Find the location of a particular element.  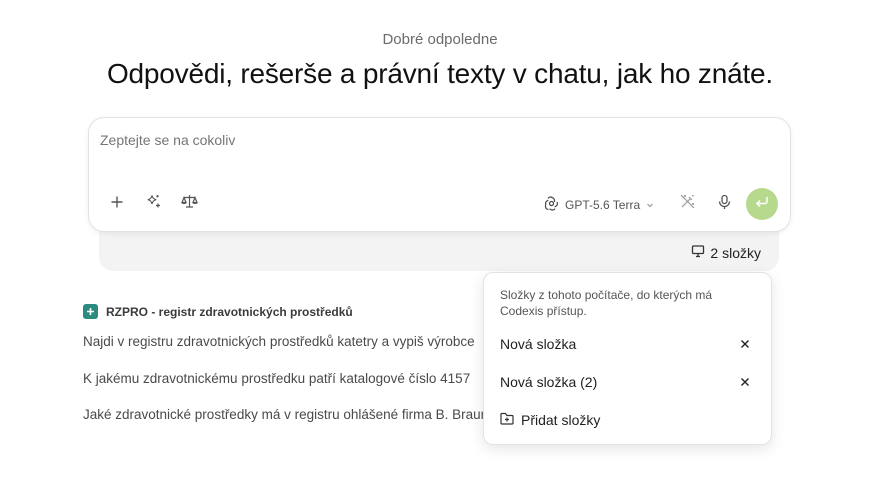

folder-plus-icon is located at coordinates (507, 420).